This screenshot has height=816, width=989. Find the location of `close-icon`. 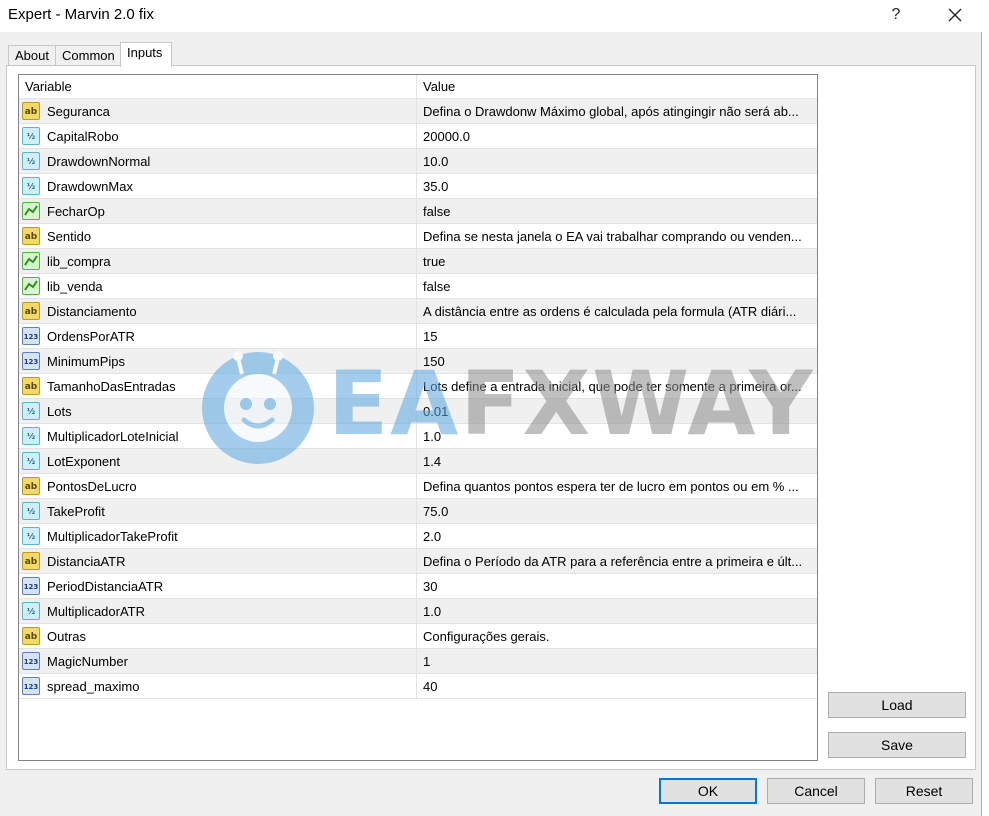

close-icon is located at coordinates (955, 15).